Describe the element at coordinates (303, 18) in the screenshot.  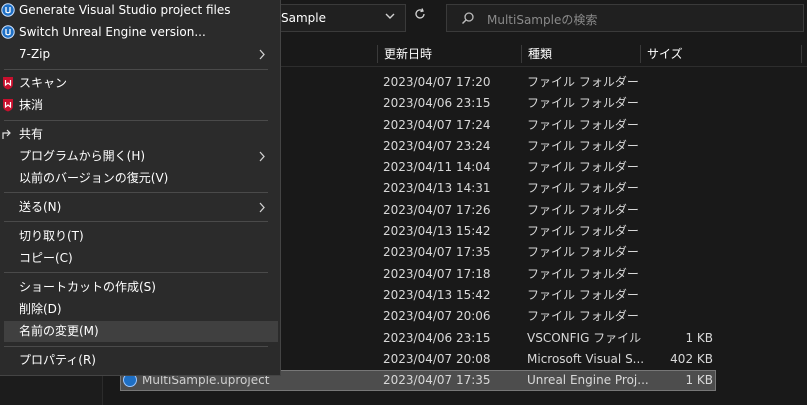
I see `address-path: Sample` at that location.